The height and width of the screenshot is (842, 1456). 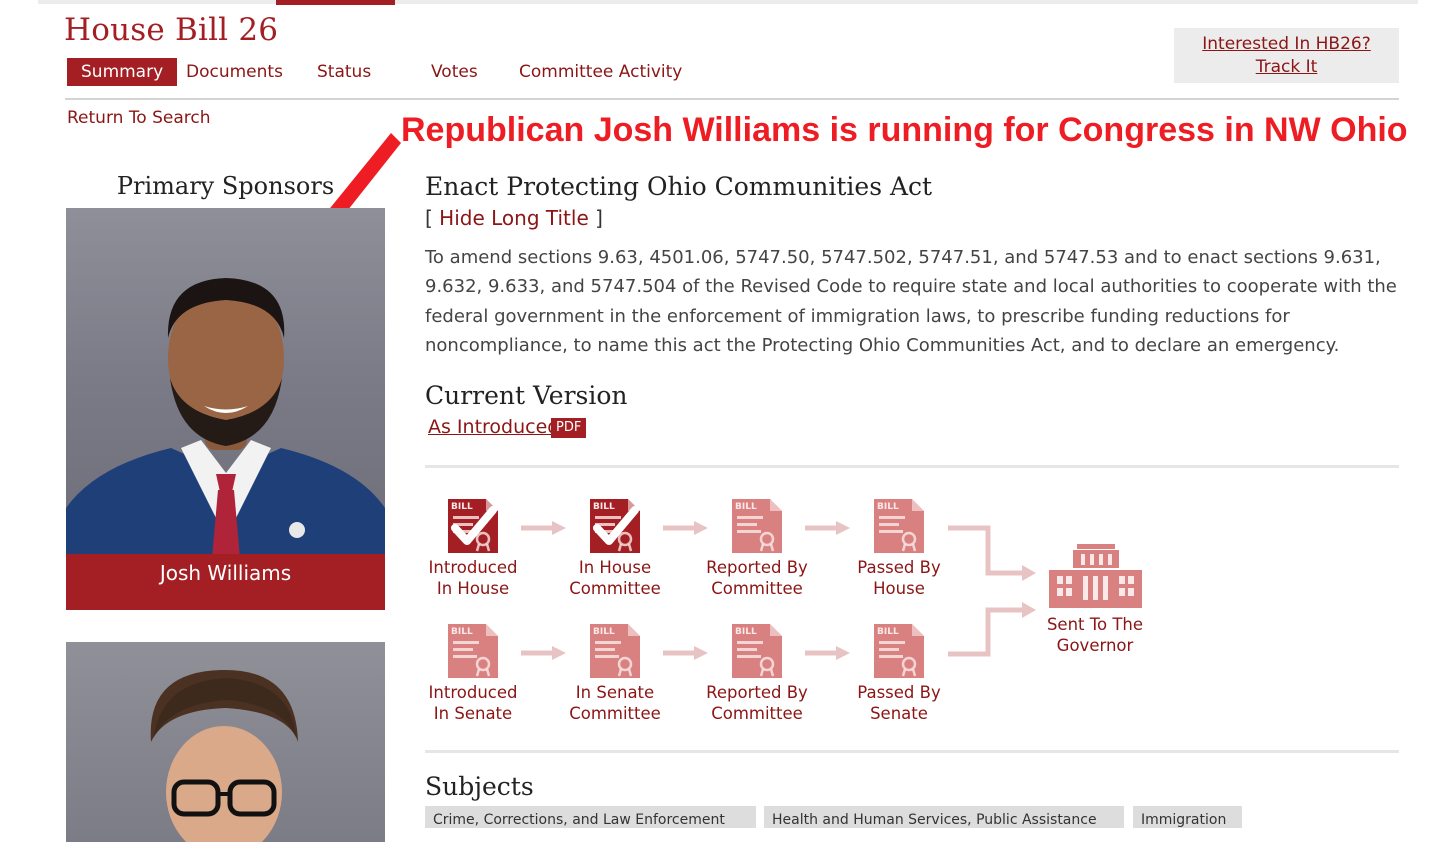 I want to click on tab-votes: Votes, so click(x=454, y=72).